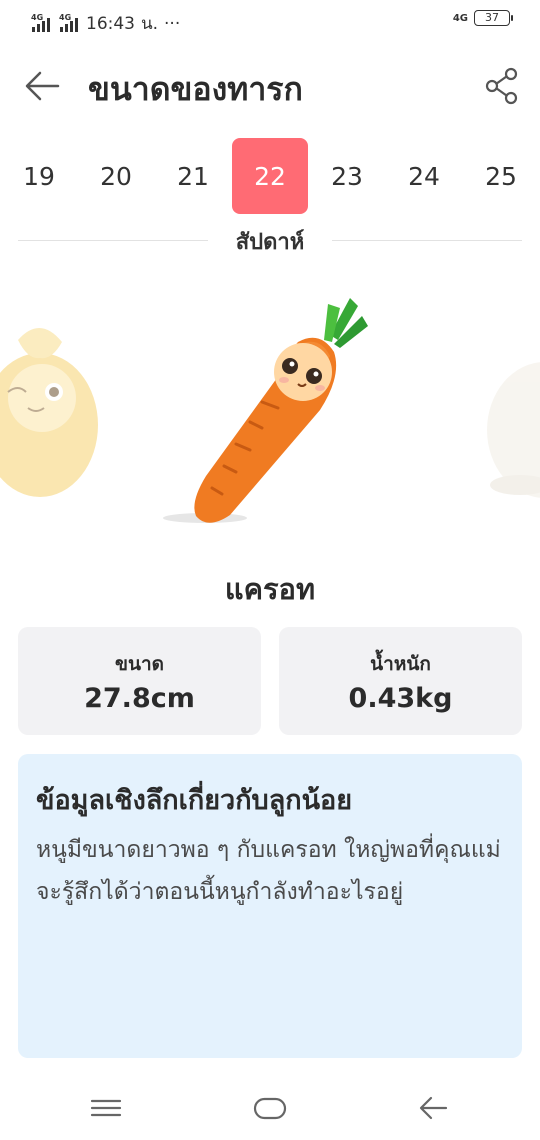  I want to click on status-more: ···, so click(172, 23).